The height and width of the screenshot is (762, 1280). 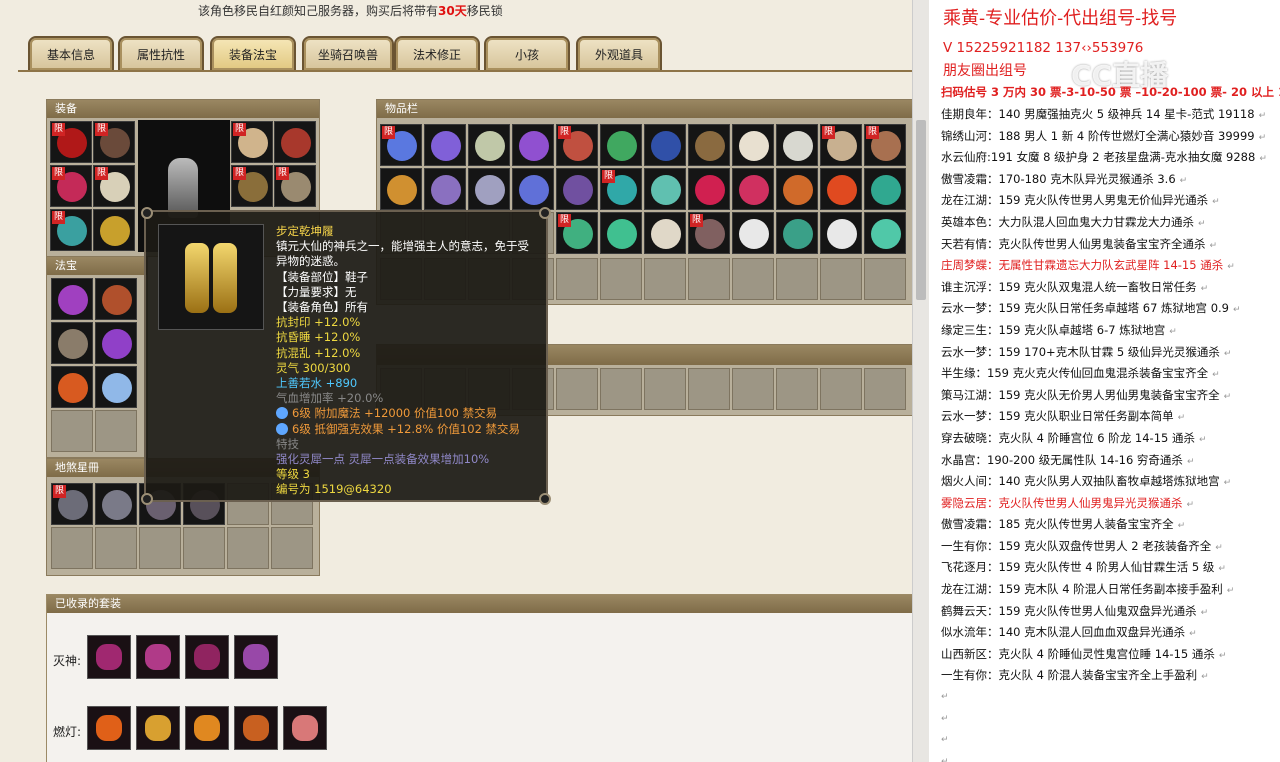 I want to click on treasure-icon, so click(x=117, y=300).